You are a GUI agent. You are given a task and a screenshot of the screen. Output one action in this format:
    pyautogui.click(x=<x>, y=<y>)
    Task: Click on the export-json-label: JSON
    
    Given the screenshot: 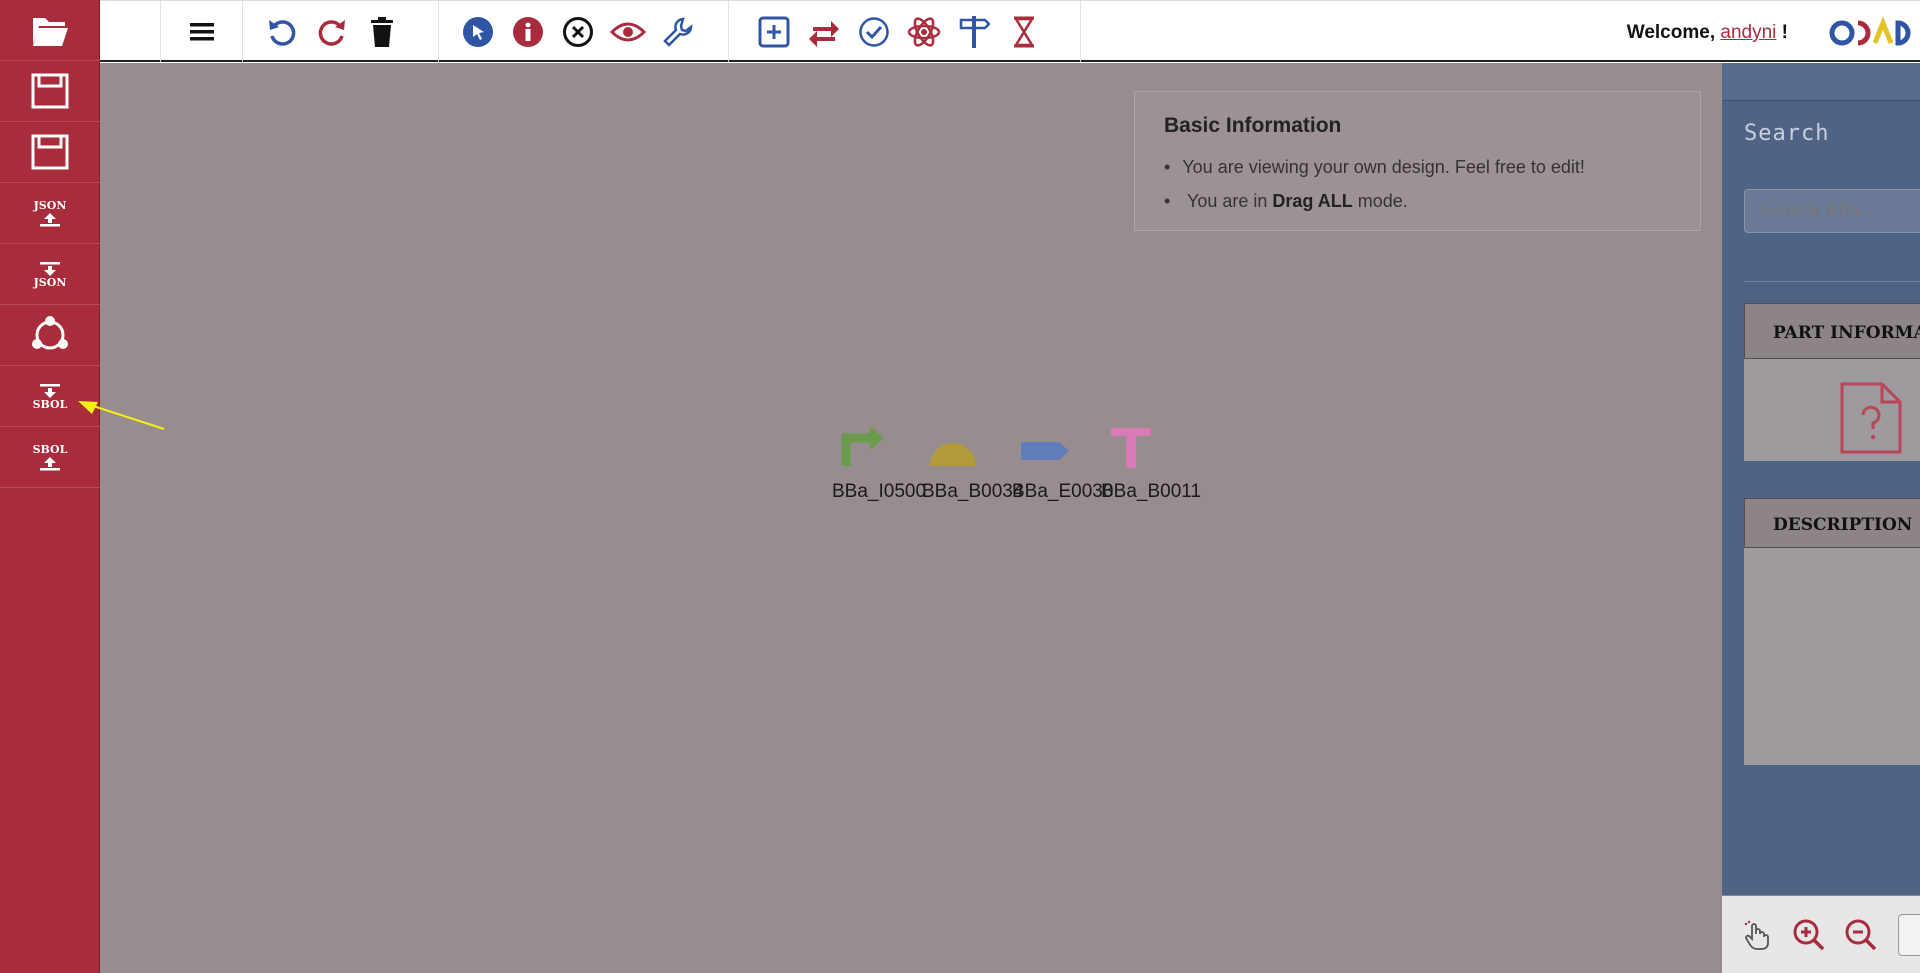 What is the action you would take?
    pyautogui.click(x=50, y=205)
    